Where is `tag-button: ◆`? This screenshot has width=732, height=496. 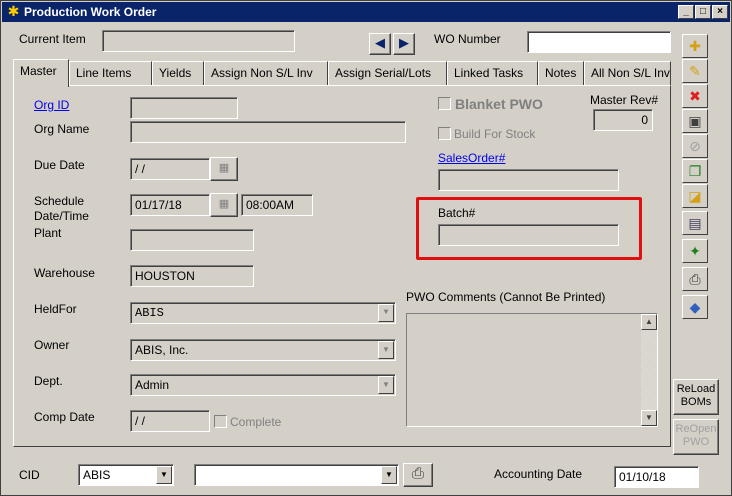 tag-button: ◆ is located at coordinates (695, 307).